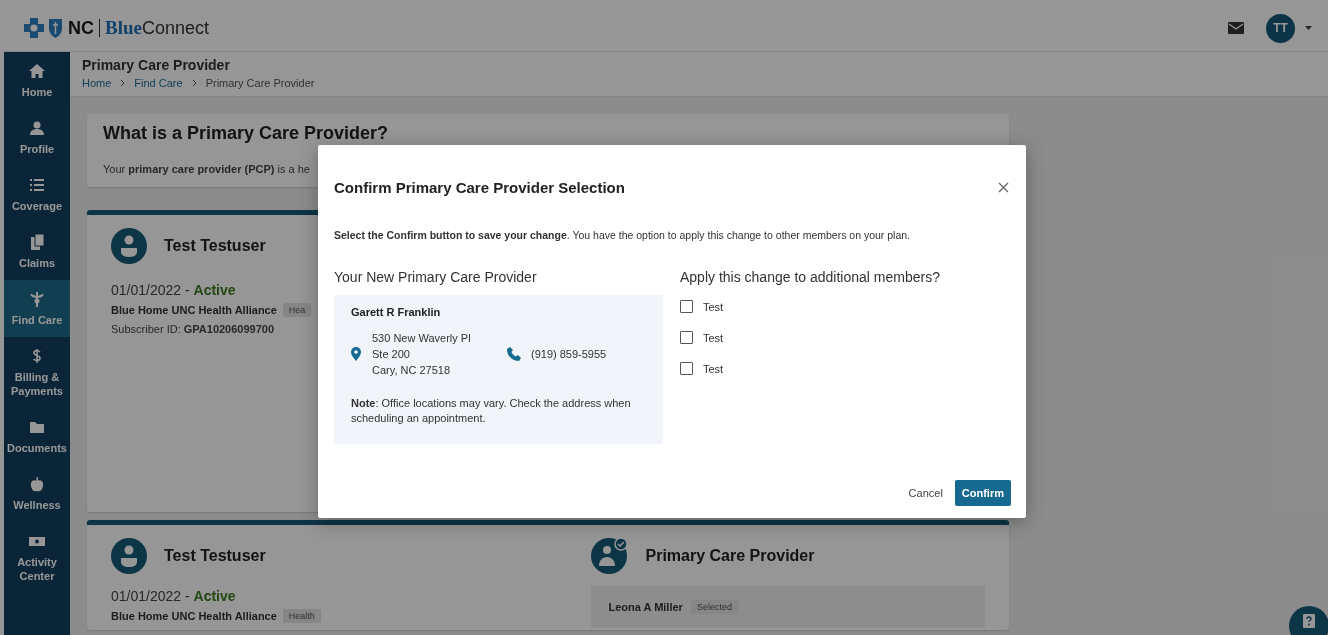 The width and height of the screenshot is (1328, 635). What do you see at coordinates (925, 493) in the screenshot?
I see `cancel-button: Cancel` at bounding box center [925, 493].